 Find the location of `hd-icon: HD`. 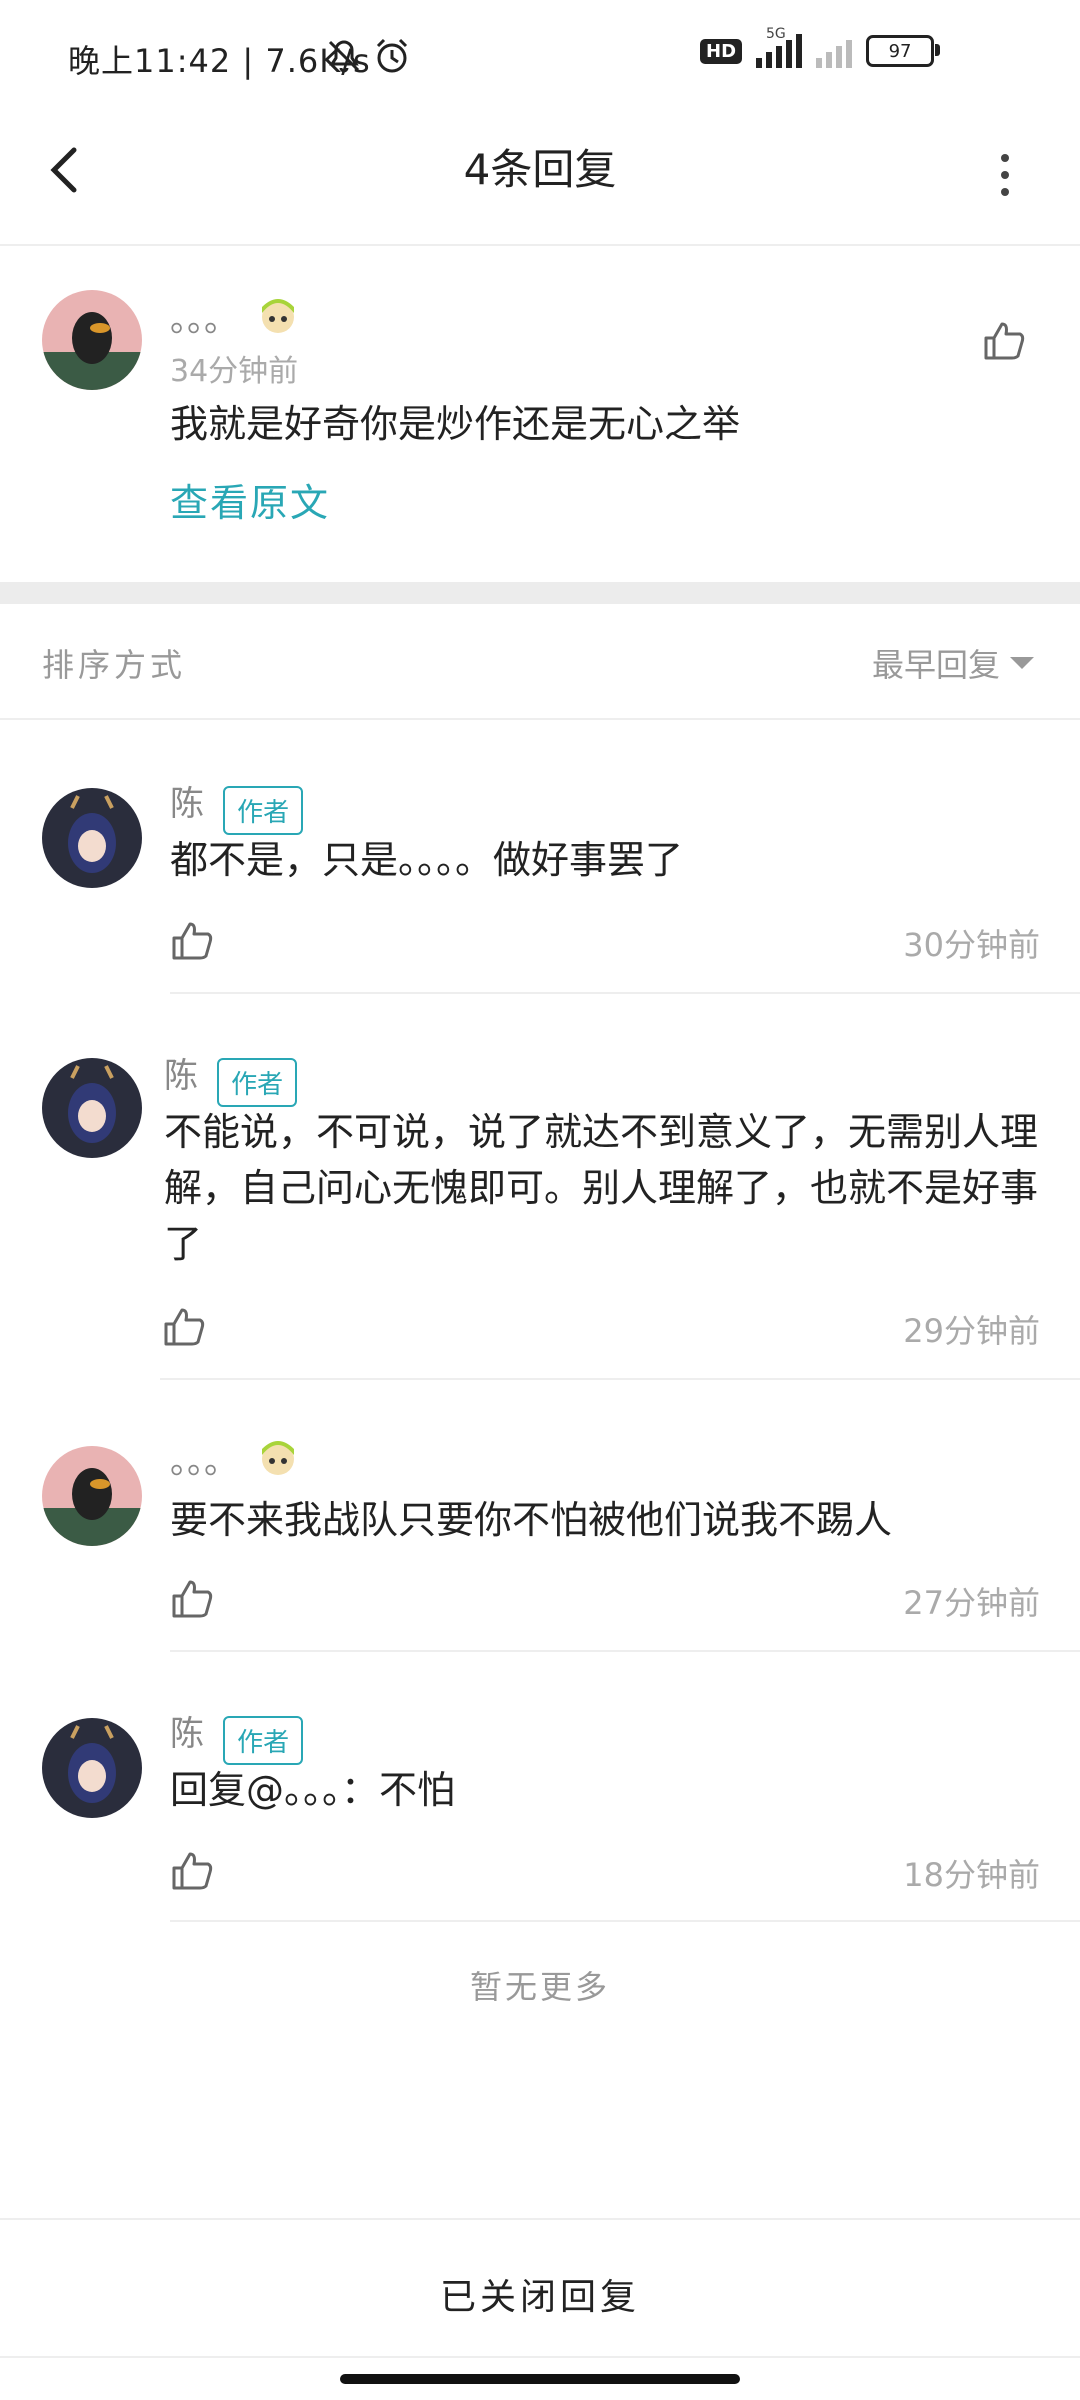

hd-icon: HD is located at coordinates (721, 51).